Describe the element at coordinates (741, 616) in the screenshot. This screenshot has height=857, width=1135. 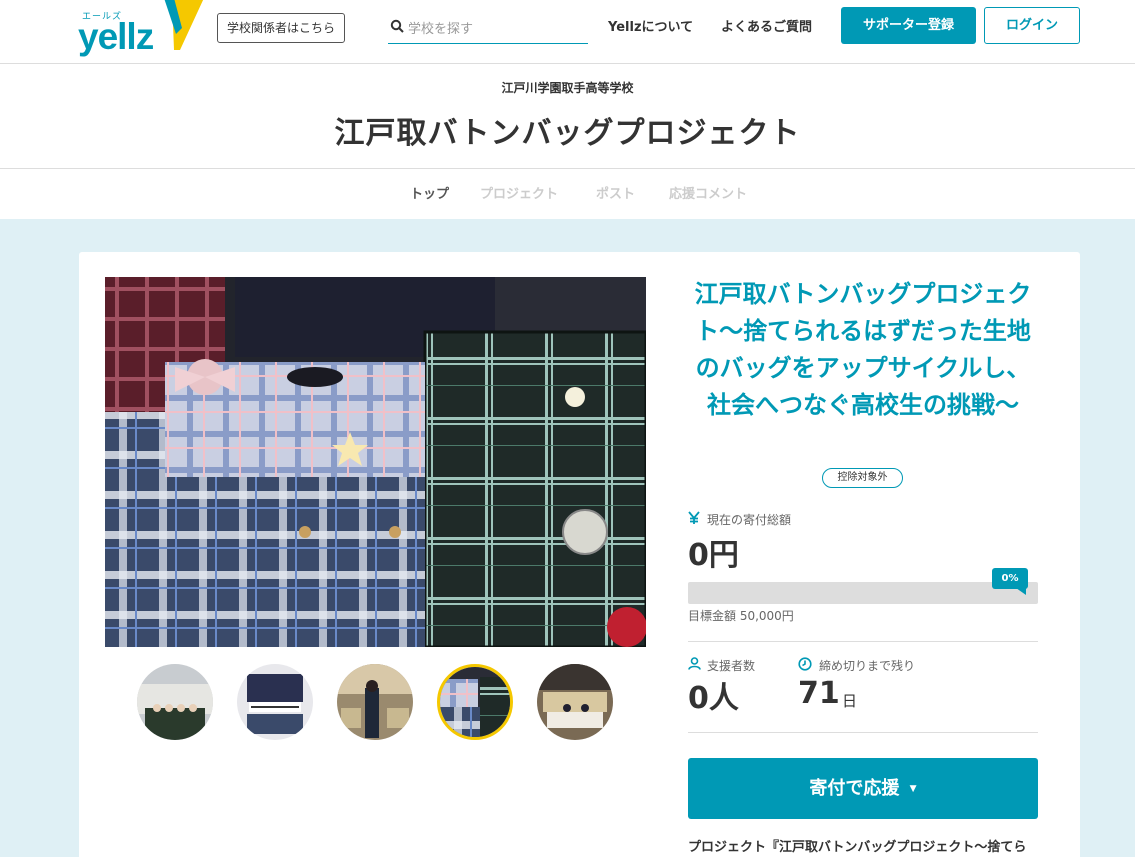
I see `goal-amount: 目標金額 50,000円` at that location.